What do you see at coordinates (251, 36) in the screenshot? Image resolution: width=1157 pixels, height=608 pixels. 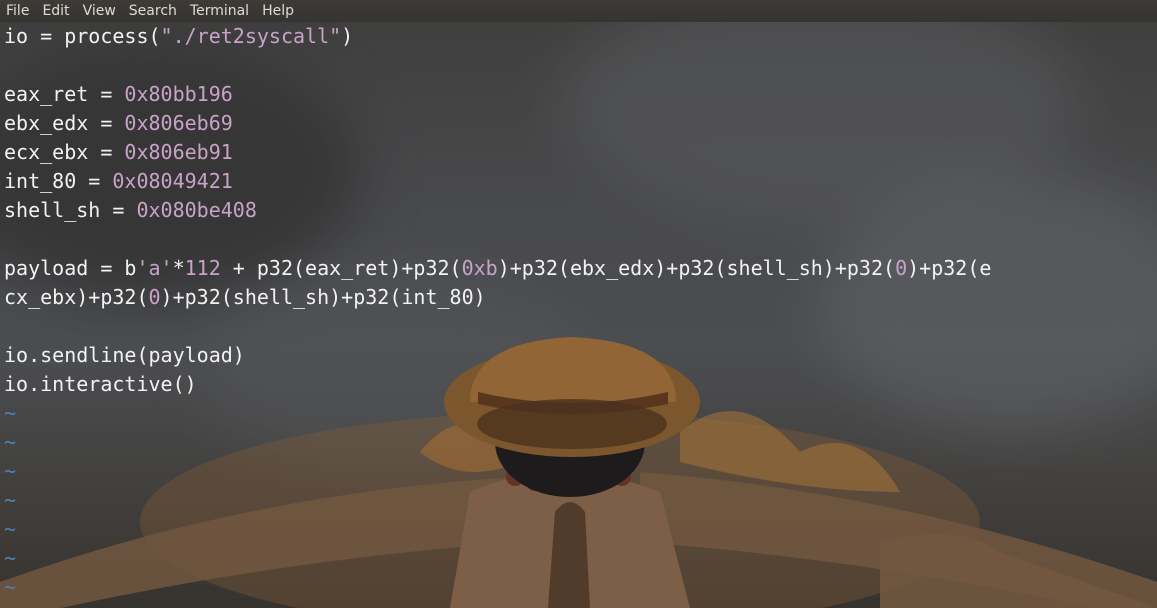 I see `string-literal: "./ret2syscall"` at bounding box center [251, 36].